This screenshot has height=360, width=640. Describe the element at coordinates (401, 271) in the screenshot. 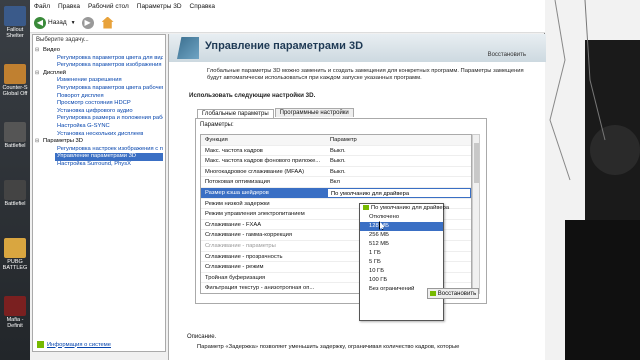

I see `dropdown-option: 10 ГБ` at that location.